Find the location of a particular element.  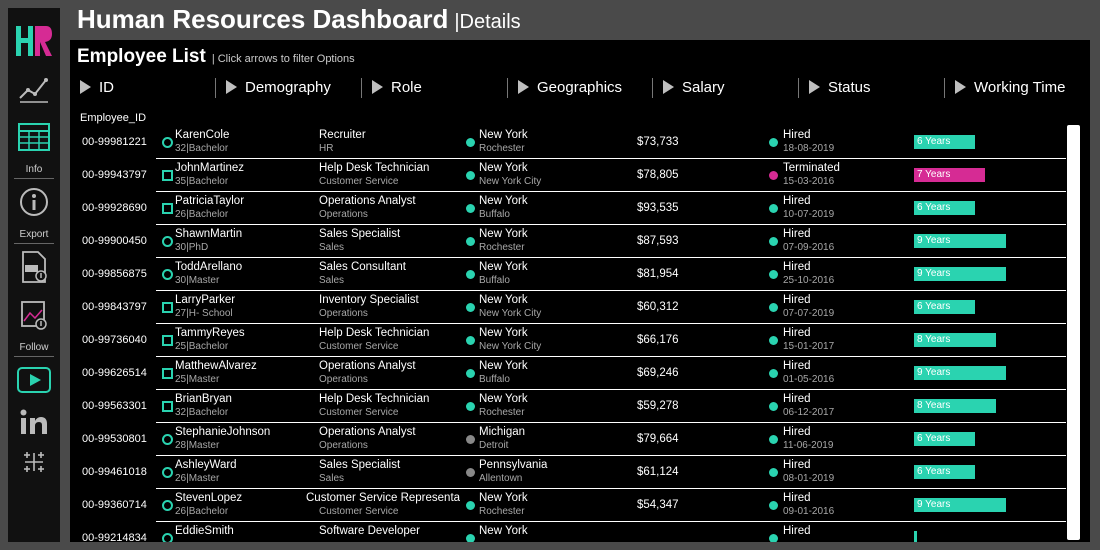

status-date: 08-01-2019 is located at coordinates (809, 478).